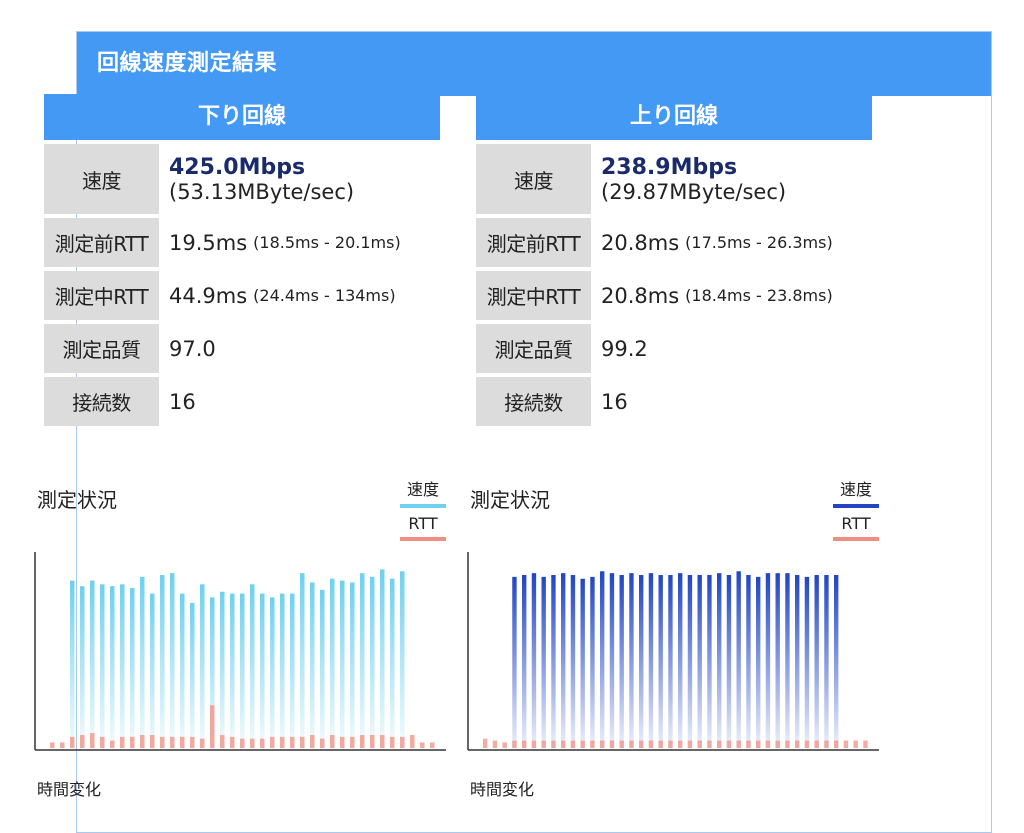  Describe the element at coordinates (182, 401) in the screenshot. I see `download-connections-value: 16` at that location.